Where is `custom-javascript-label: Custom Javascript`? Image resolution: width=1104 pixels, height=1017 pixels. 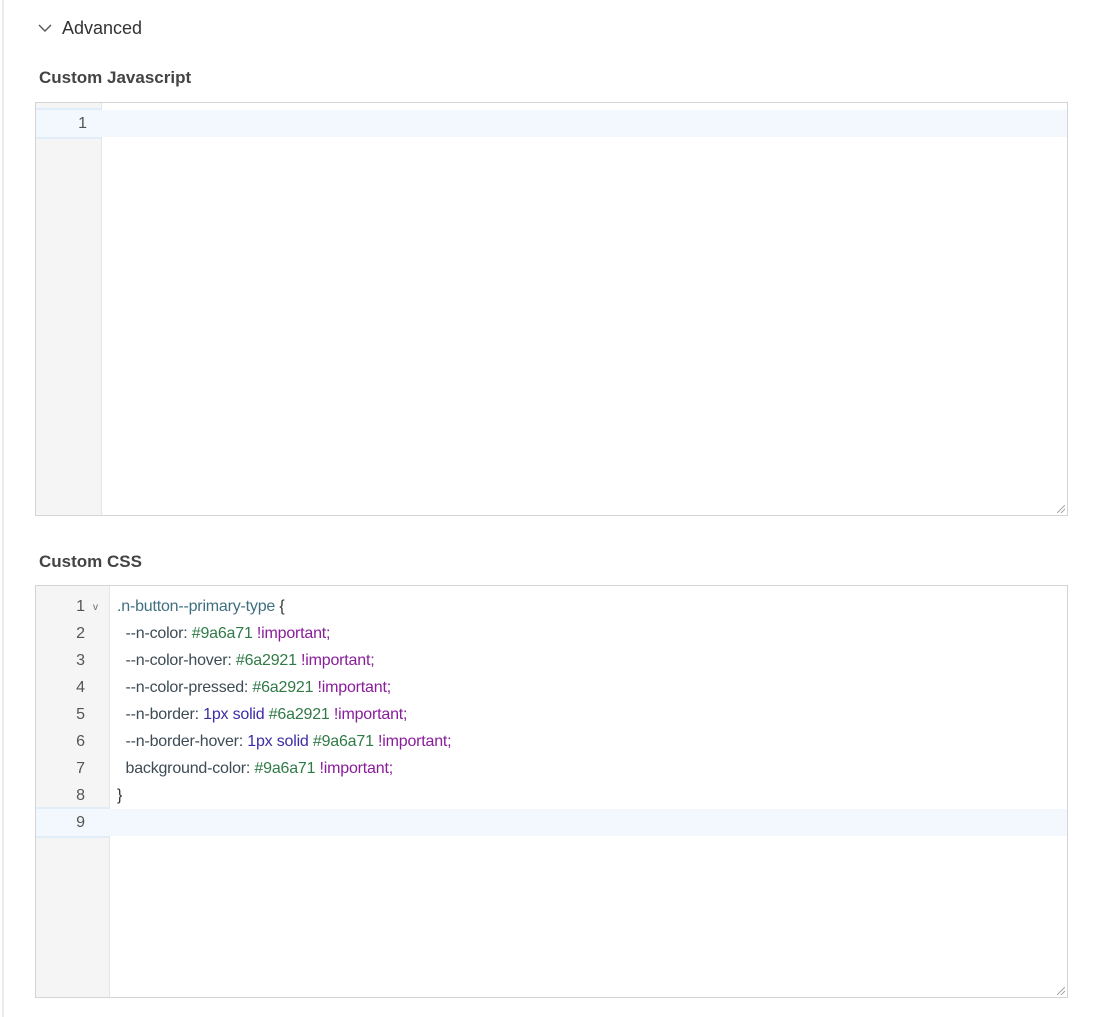
custom-javascript-label: Custom Javascript is located at coordinates (115, 77).